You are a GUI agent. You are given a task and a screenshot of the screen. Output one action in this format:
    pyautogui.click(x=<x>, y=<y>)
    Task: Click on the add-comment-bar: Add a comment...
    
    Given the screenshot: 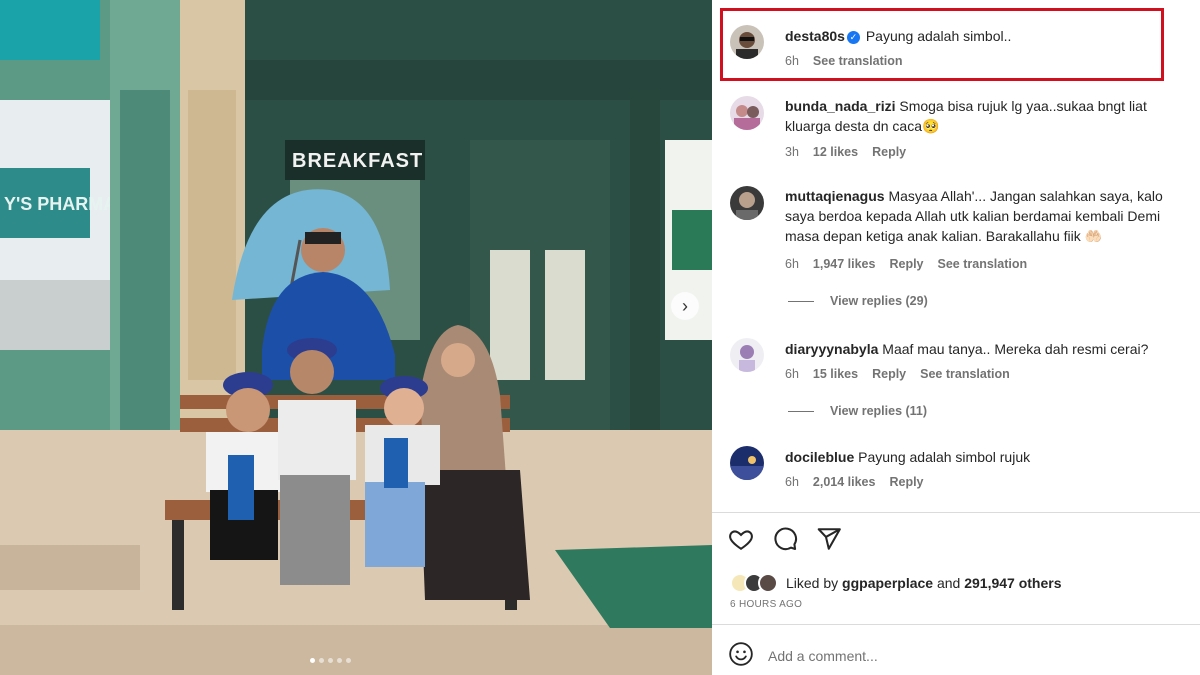 What is the action you would take?
    pyautogui.click(x=803, y=655)
    